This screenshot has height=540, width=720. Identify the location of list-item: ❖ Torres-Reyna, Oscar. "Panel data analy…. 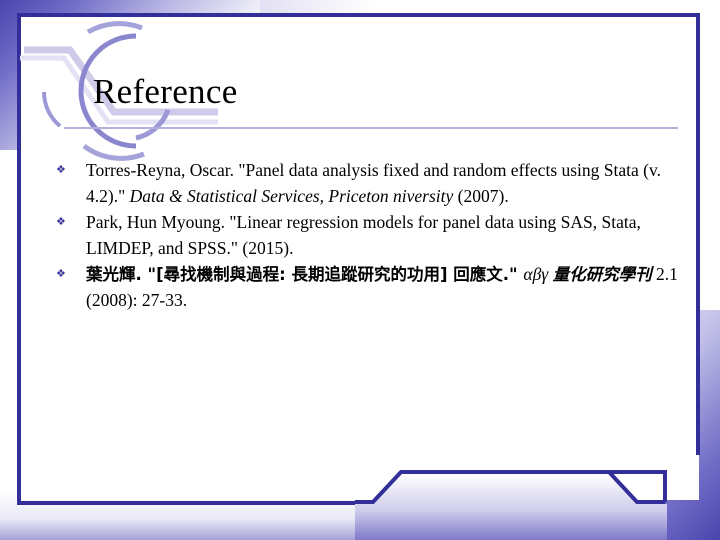
(368, 183).